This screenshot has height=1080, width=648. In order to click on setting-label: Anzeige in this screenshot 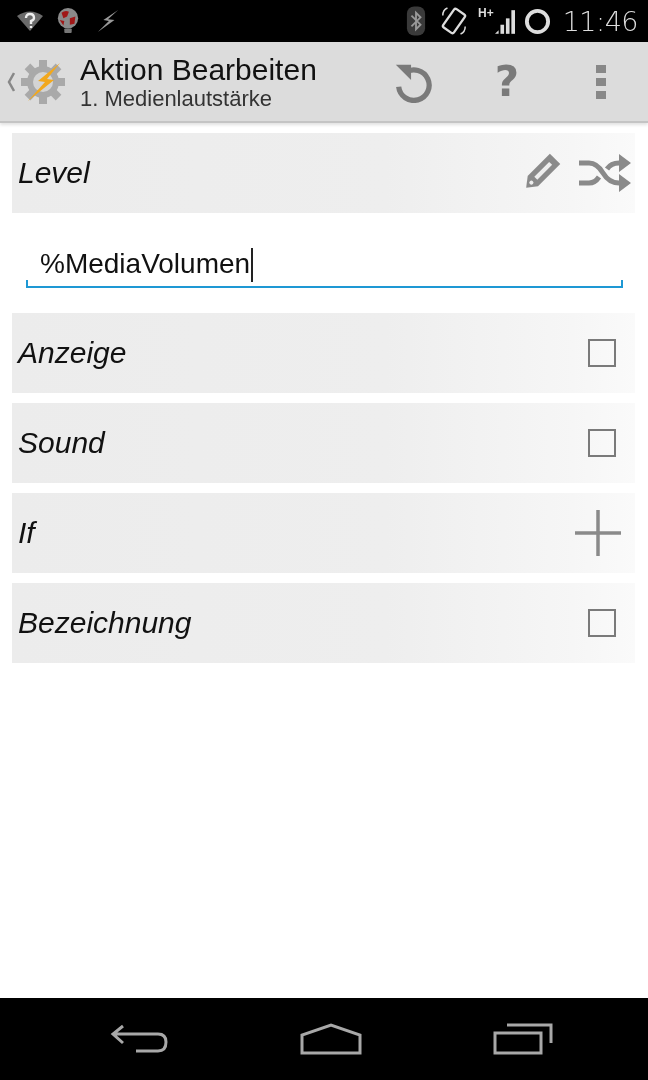, I will do `click(71, 353)`.